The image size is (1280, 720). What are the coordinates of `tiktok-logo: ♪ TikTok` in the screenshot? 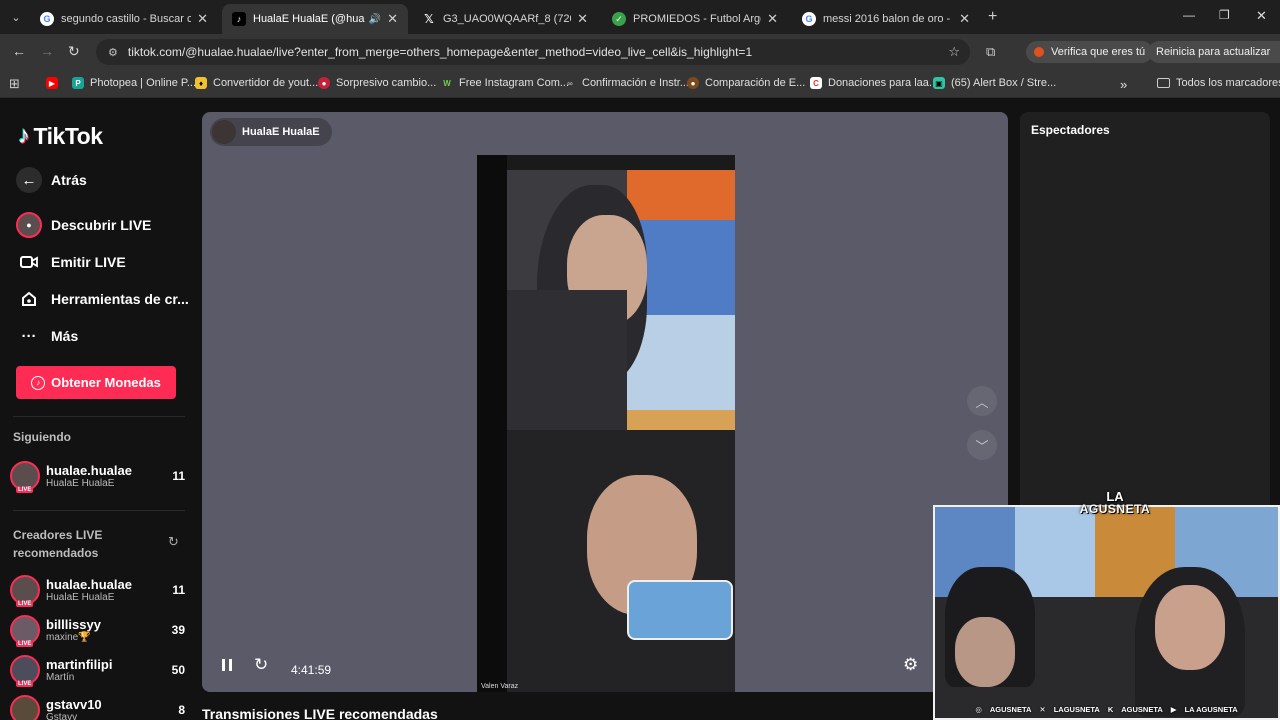 It's located at (60, 136).